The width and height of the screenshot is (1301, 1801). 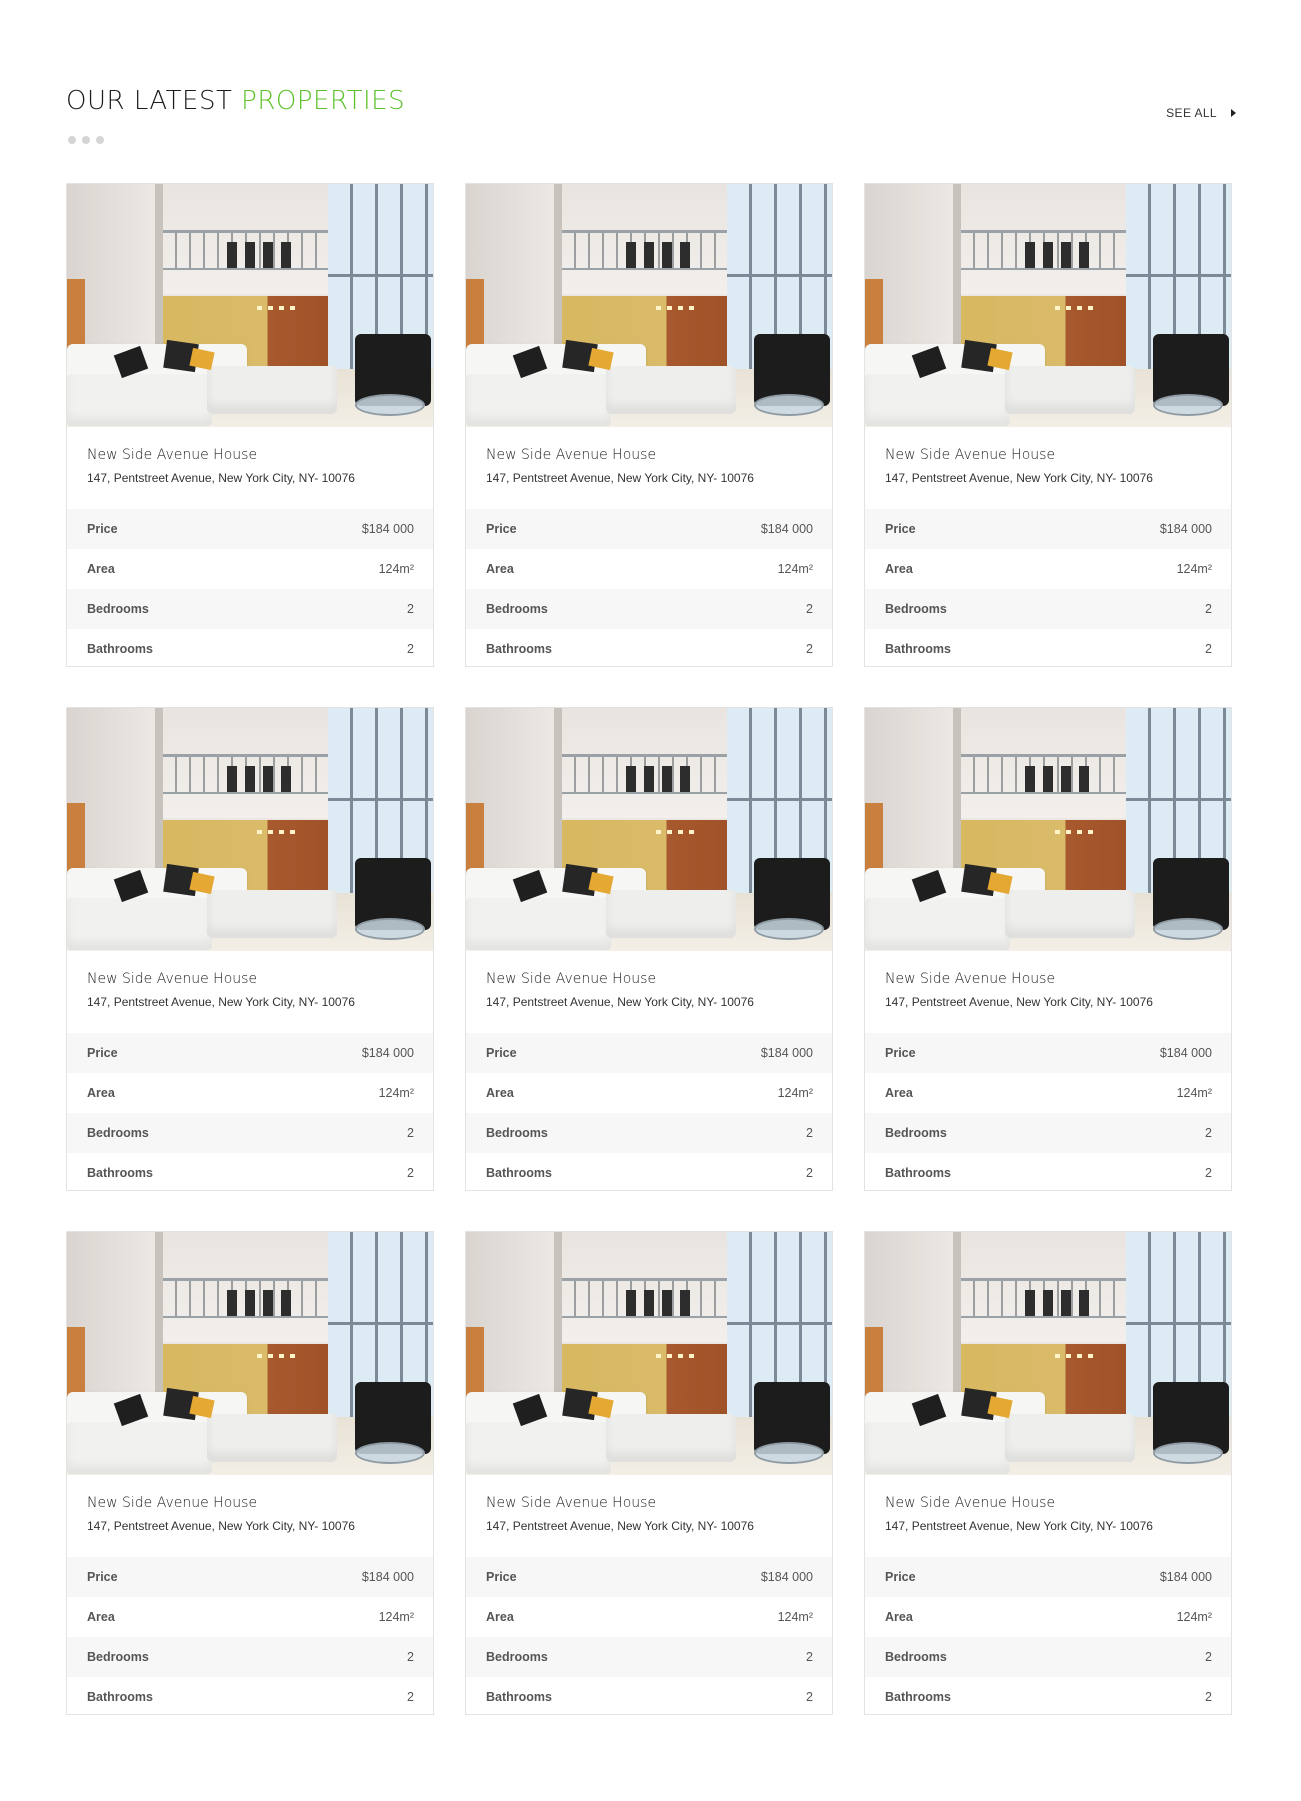 I want to click on dot-icon, so click(x=86, y=140).